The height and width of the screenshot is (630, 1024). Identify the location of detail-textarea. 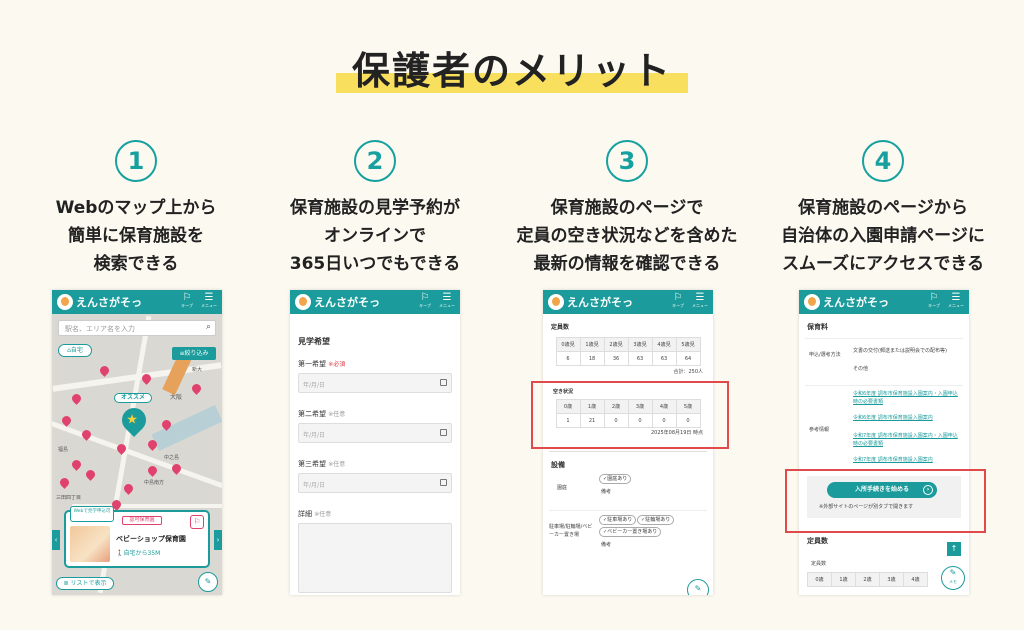
(375, 558).